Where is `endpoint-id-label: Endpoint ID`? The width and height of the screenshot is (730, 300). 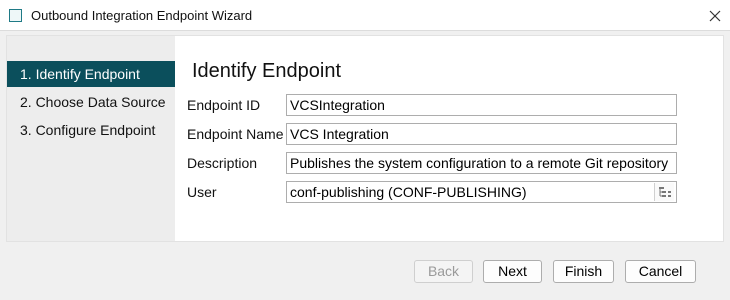
endpoint-id-label: Endpoint ID is located at coordinates (224, 105).